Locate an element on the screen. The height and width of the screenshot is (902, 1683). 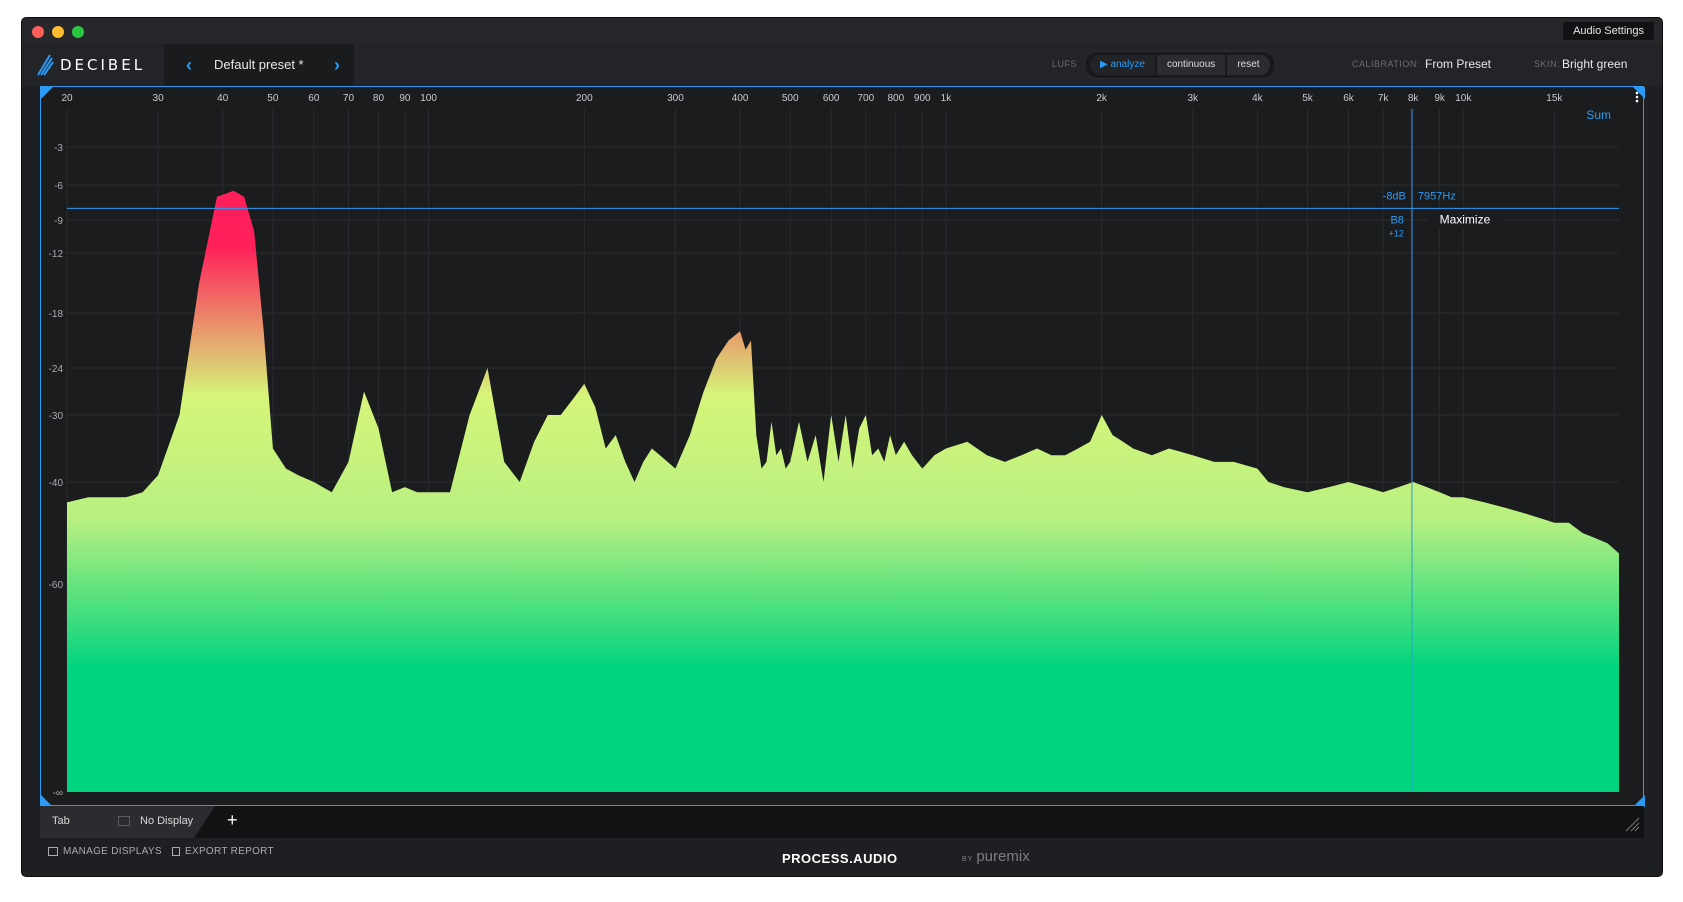
db-tick-label: -12 is located at coordinates (56, 254).